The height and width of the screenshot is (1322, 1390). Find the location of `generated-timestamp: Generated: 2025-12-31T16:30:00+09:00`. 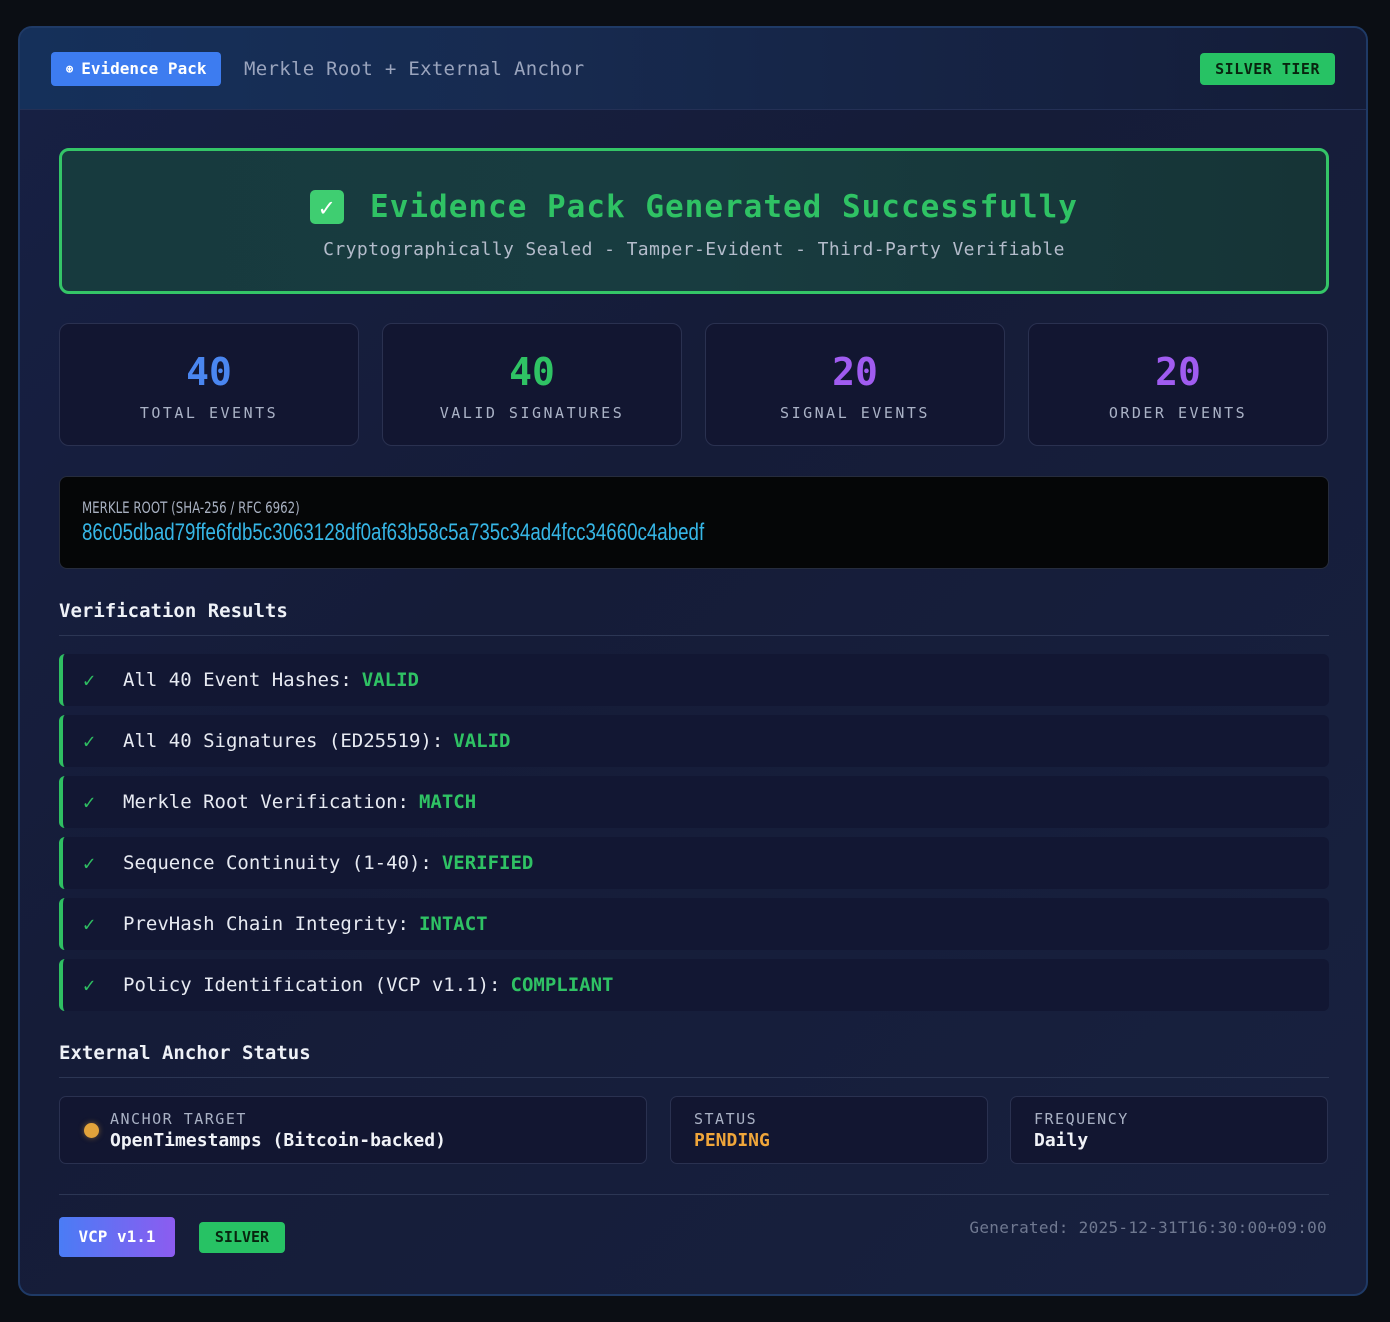

generated-timestamp: Generated: 2025-12-31T16:30:00+09:00 is located at coordinates (1148, 1227).